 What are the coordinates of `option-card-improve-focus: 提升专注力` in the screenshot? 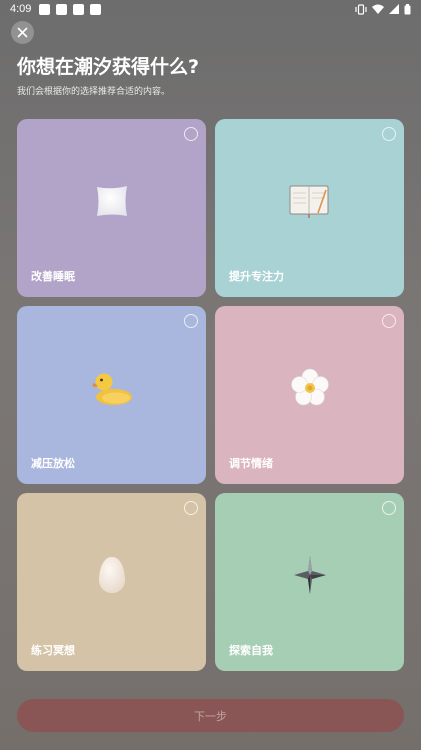 It's located at (309, 208).